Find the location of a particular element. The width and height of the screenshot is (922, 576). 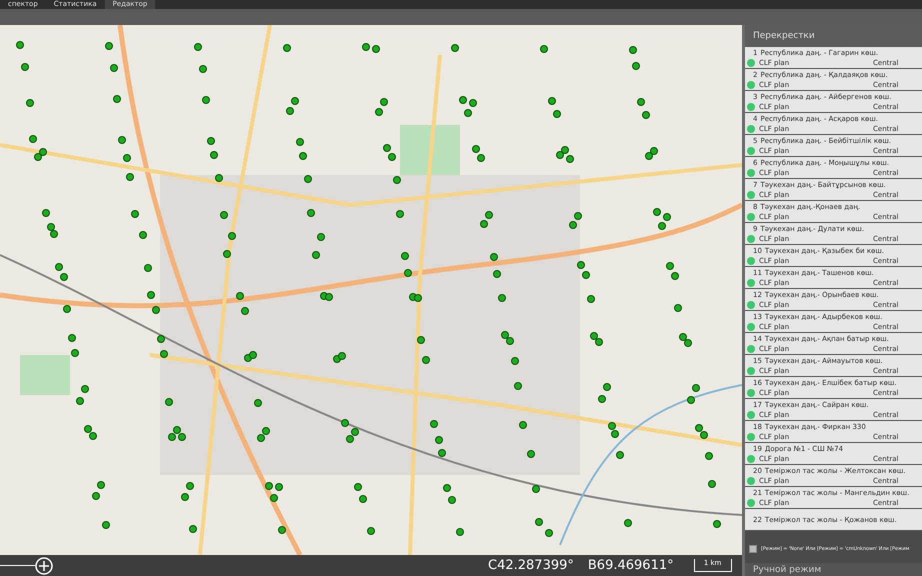

latitude-text: С42.287399° is located at coordinates (531, 565).